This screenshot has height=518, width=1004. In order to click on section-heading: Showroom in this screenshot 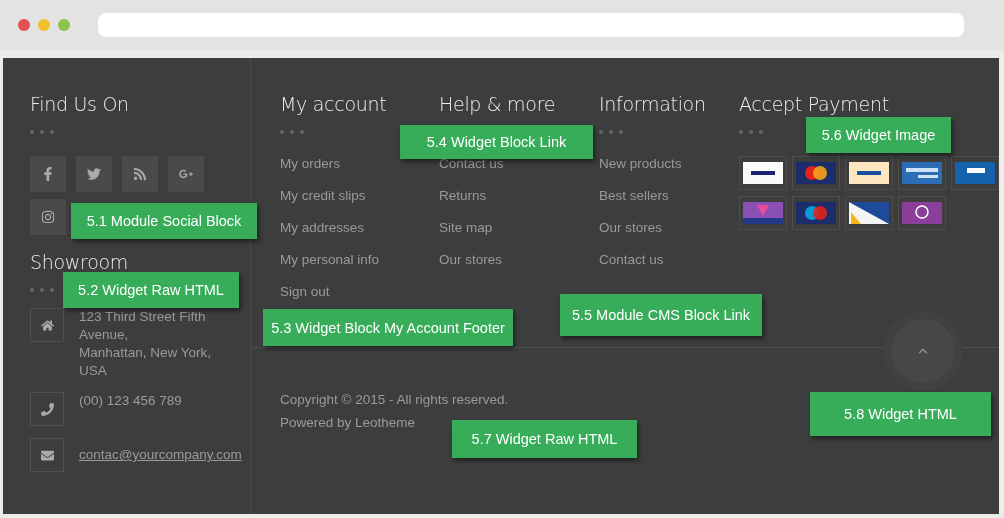, I will do `click(80, 262)`.